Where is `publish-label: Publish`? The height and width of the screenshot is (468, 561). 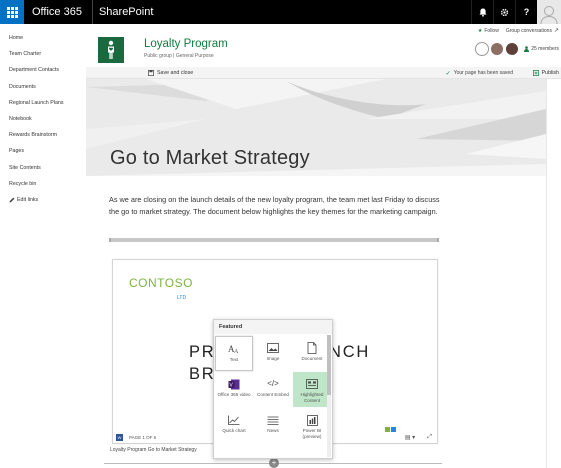 publish-label: Publish is located at coordinates (550, 73).